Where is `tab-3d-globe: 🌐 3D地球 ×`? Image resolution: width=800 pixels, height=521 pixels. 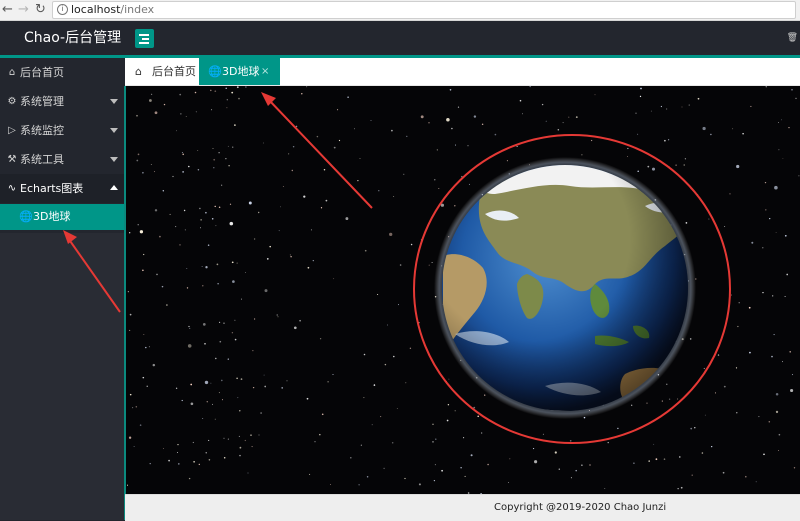
tab-3d-globe: 🌐 3D地球 × is located at coordinates (239, 71).